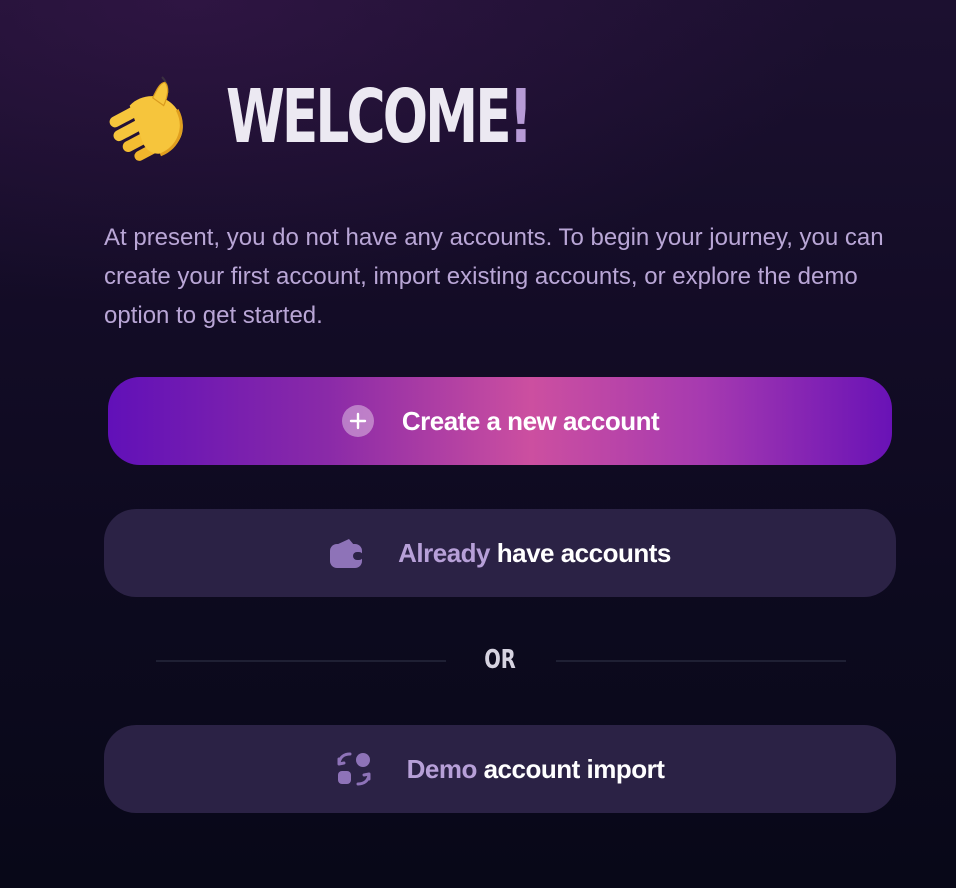  I want to click on title-text: WELCOME, so click(369, 117).